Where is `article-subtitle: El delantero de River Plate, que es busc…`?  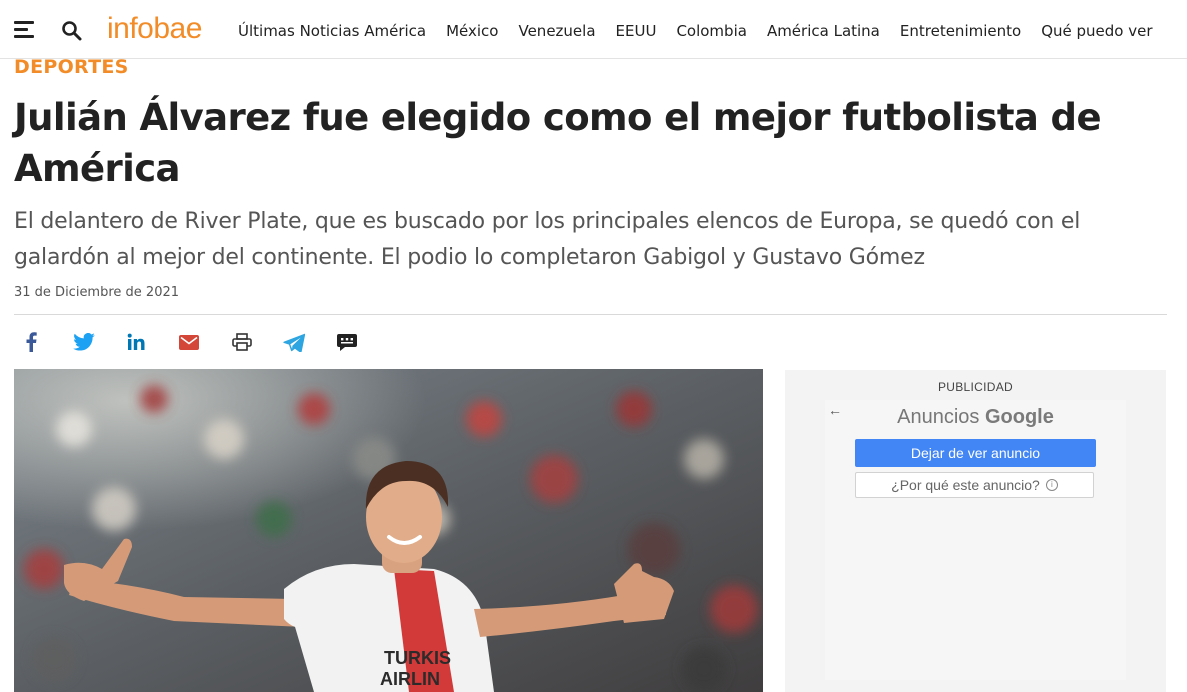
article-subtitle: El delantero de River Plate, que es busc… is located at coordinates (547, 239).